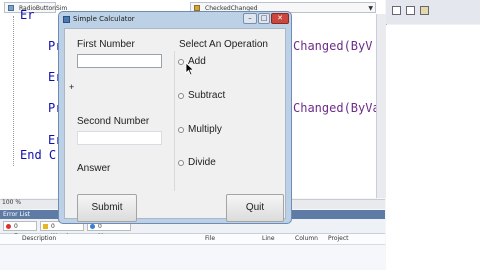 This screenshot has height=270, width=480. What do you see at coordinates (175, 19) in the screenshot?
I see `title-bar: Simple Calculator – □ ✕` at bounding box center [175, 19].